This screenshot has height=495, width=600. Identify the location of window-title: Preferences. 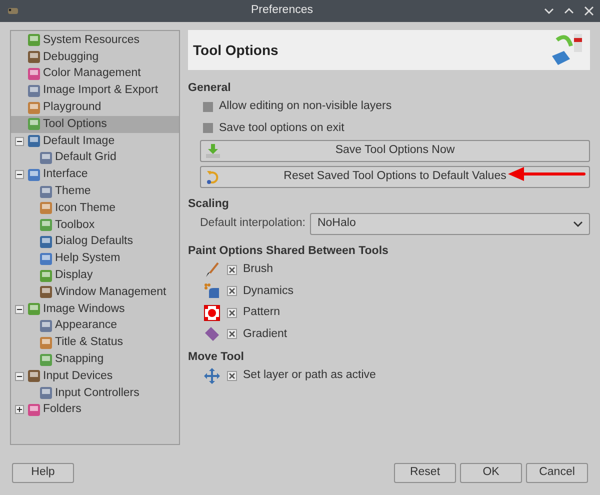
(282, 10).